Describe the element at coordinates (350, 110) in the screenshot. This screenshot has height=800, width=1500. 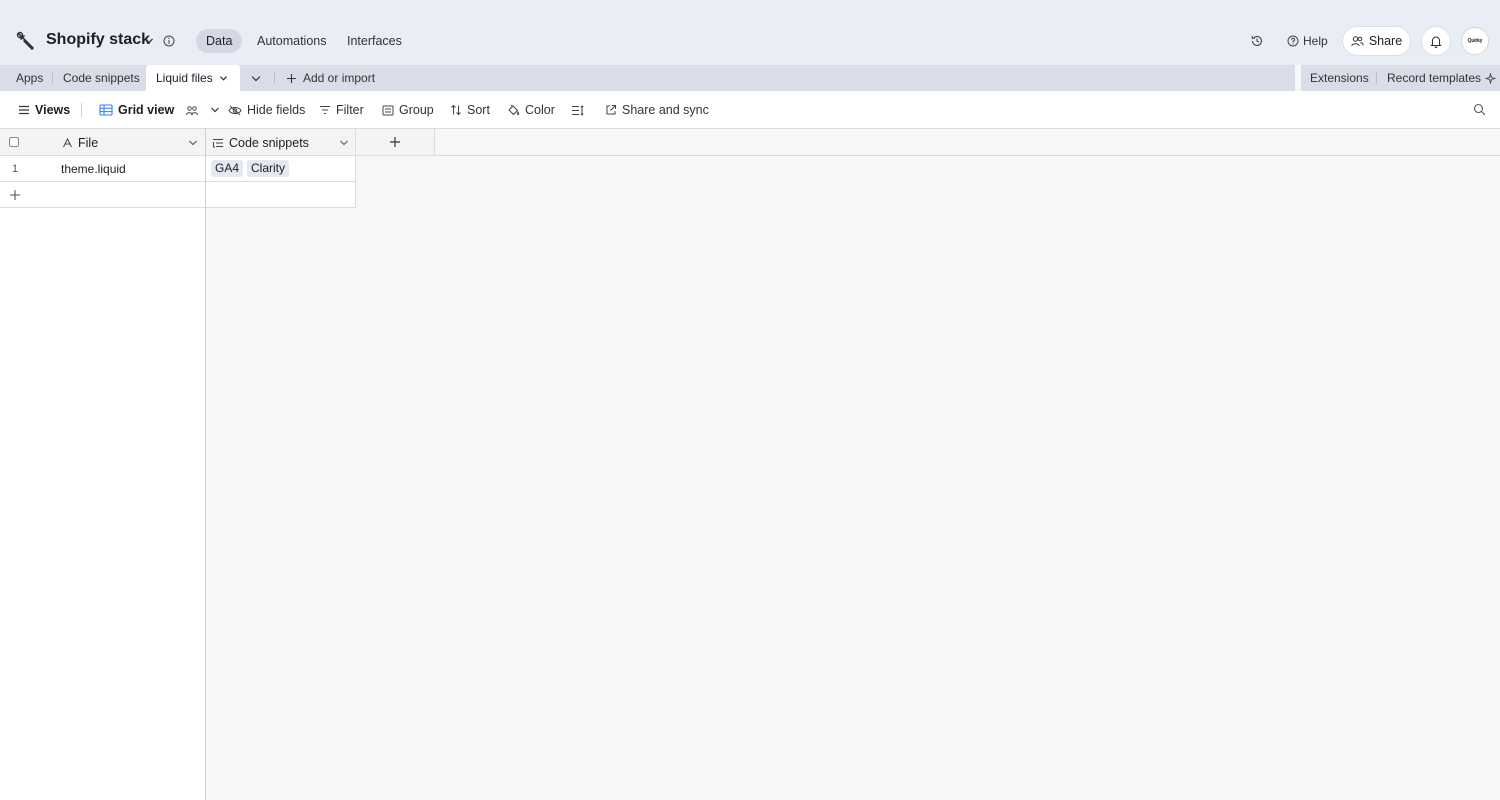
I see `filter-label: Filter` at that location.